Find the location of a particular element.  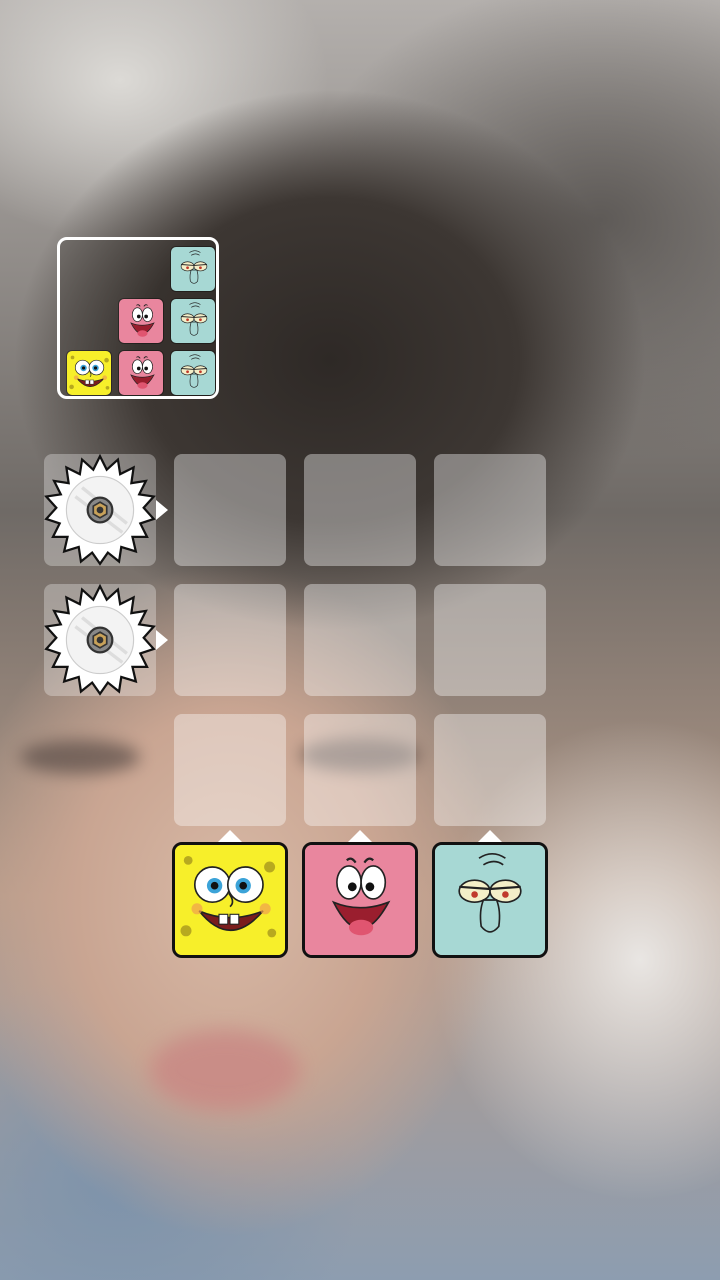

patrick-launch-button is located at coordinates (360, 900).